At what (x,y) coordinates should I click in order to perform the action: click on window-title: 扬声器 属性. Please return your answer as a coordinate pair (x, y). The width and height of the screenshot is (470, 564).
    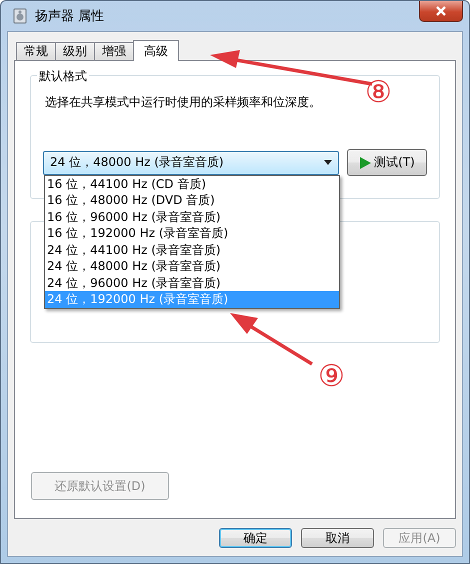
    Looking at the image, I should click on (69, 16).